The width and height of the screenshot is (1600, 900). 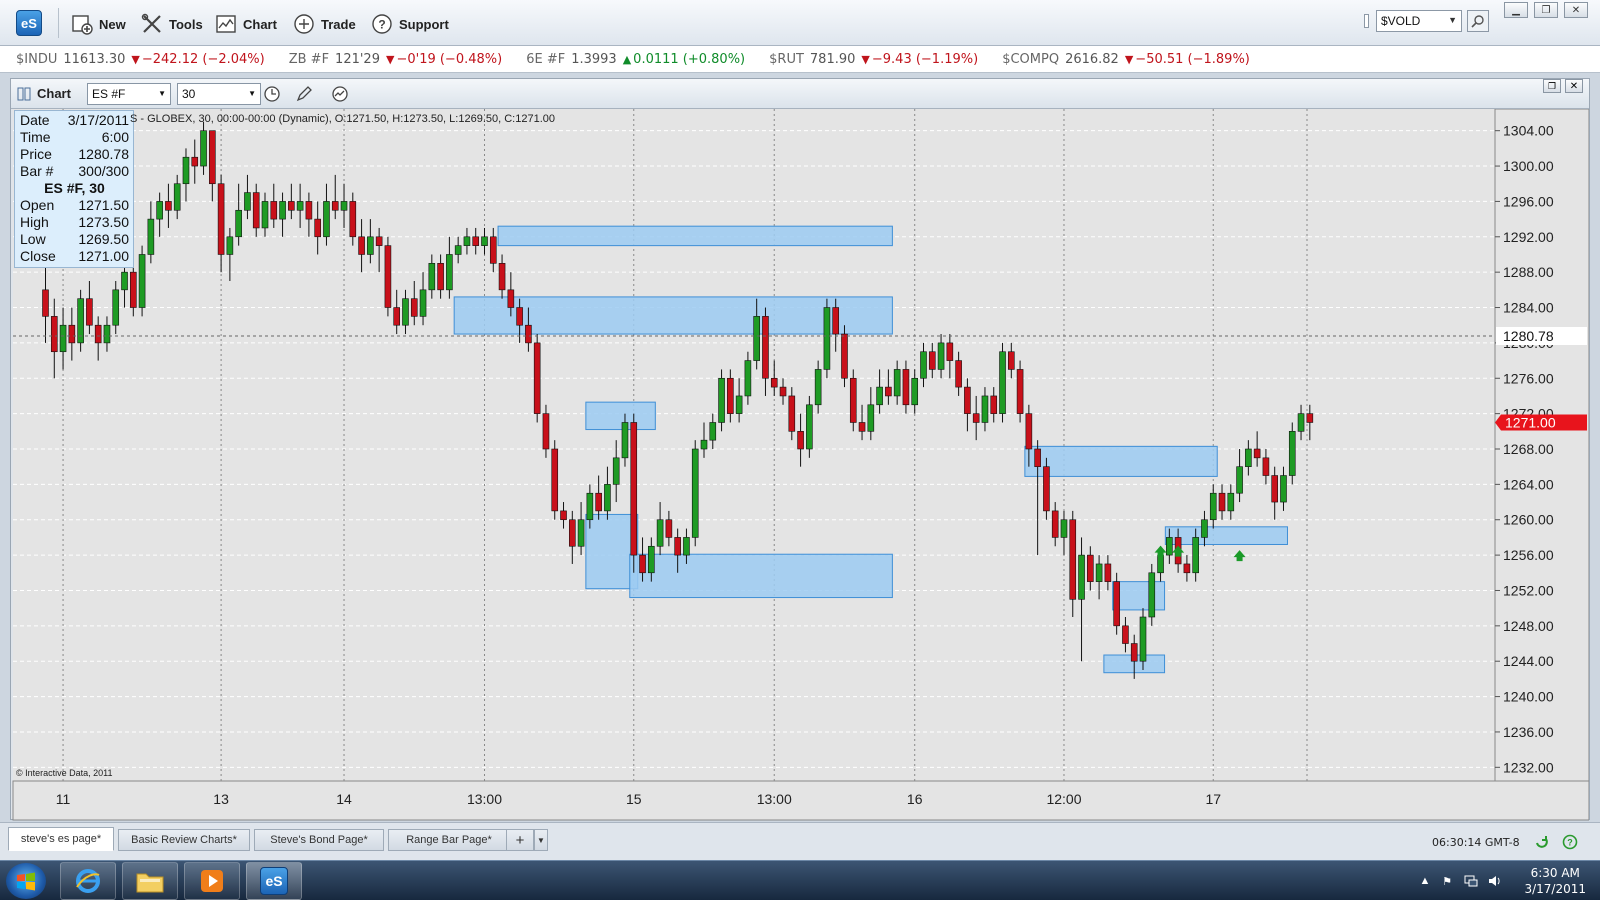 What do you see at coordinates (1478, 21) in the screenshot?
I see `search-button` at bounding box center [1478, 21].